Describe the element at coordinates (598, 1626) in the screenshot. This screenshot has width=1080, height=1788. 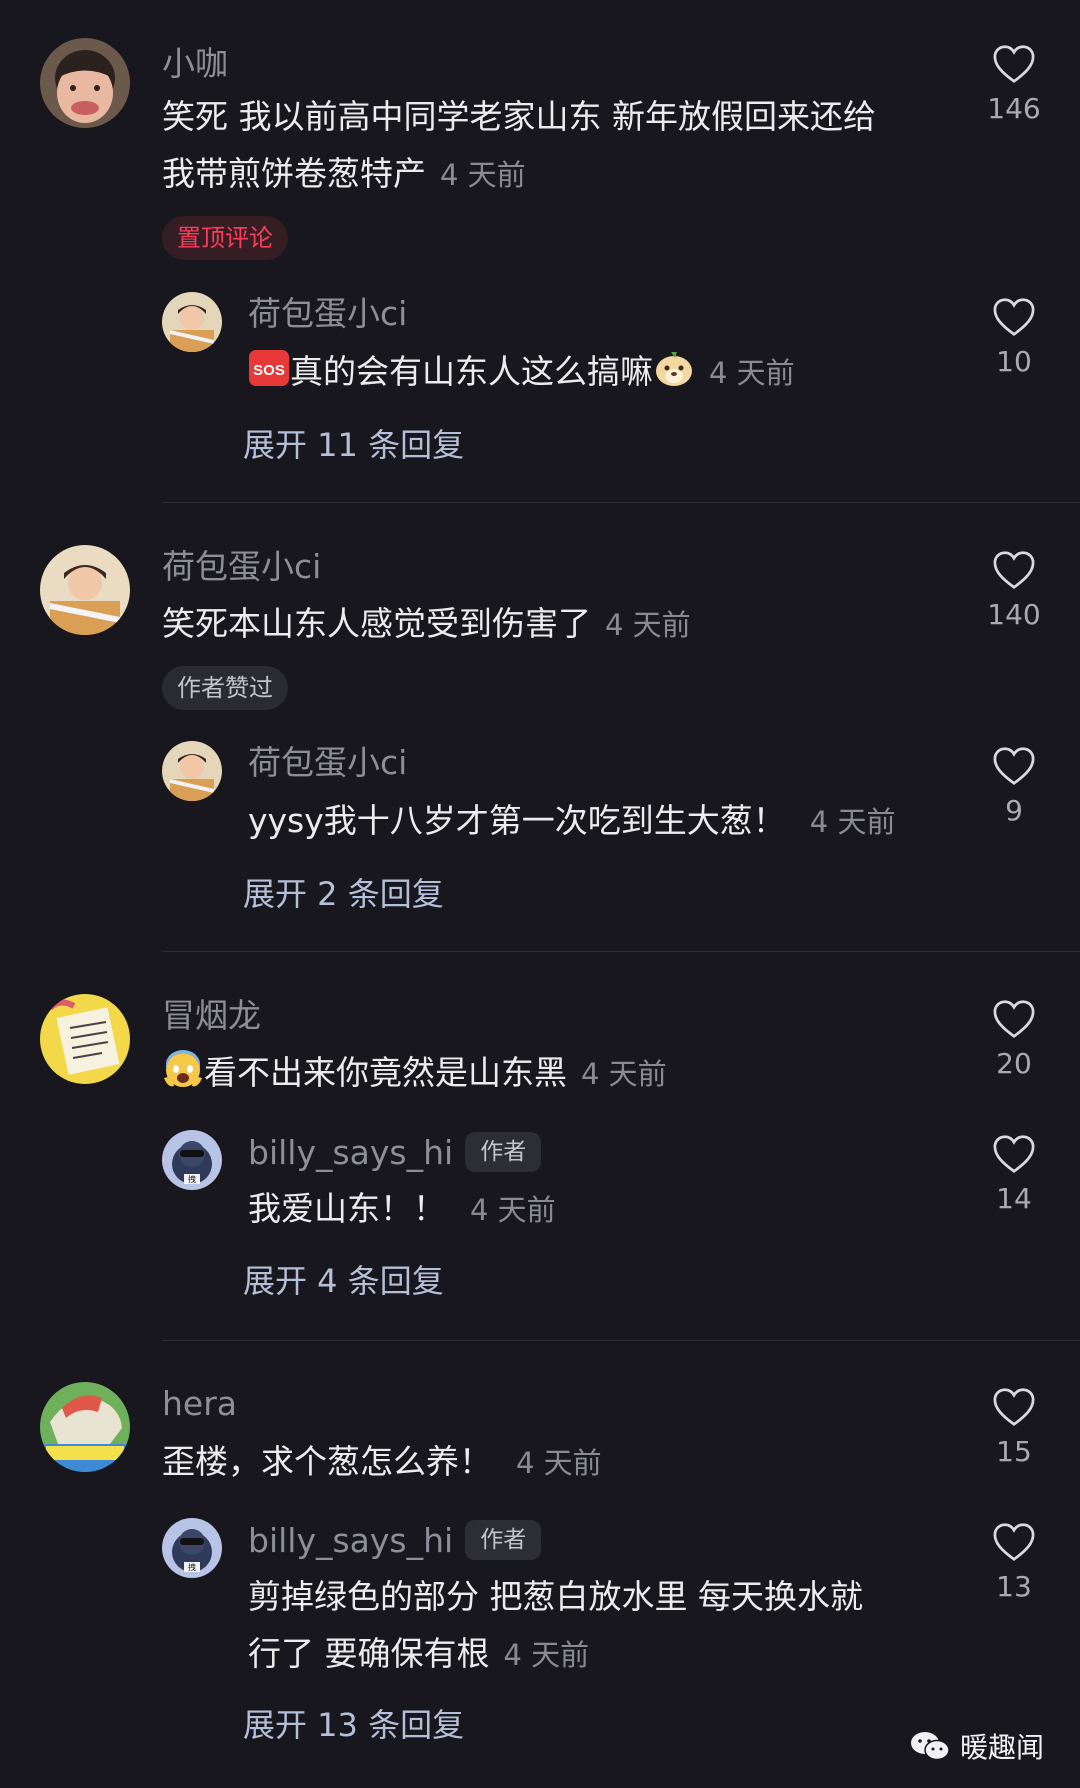
I see `reply-text: 剪掉绿色的部分 把葱白放水里 每天换水就 行了 要确保有根 4 天前` at that location.